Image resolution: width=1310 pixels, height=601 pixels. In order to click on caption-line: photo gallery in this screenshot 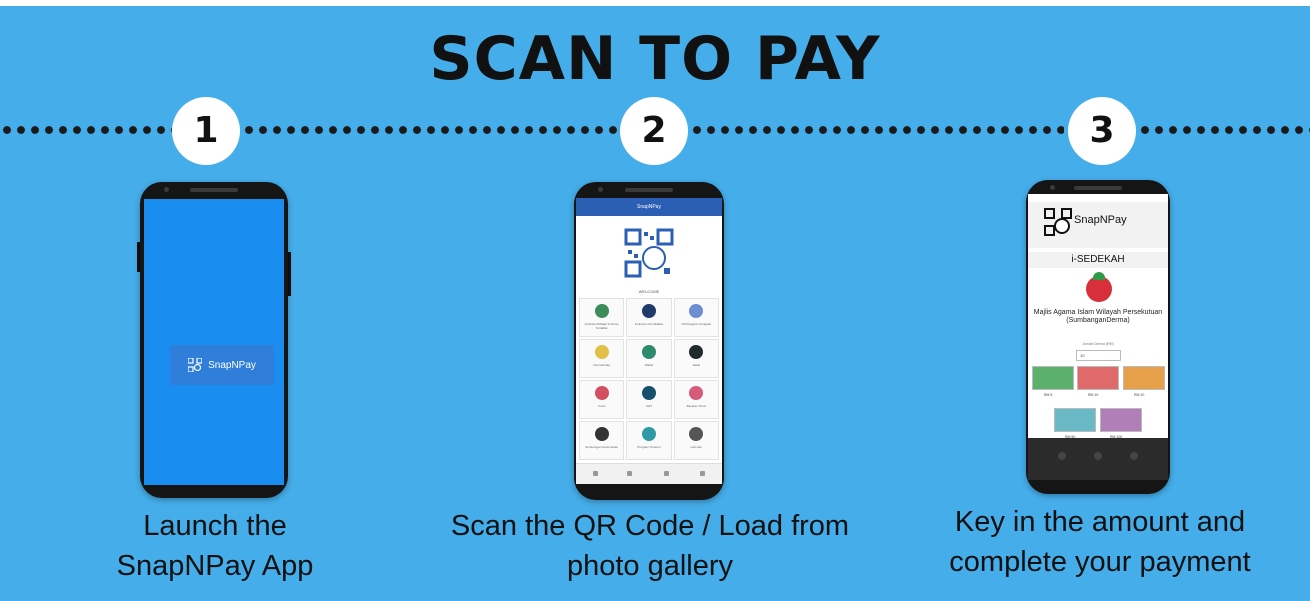, I will do `click(650, 566)`.